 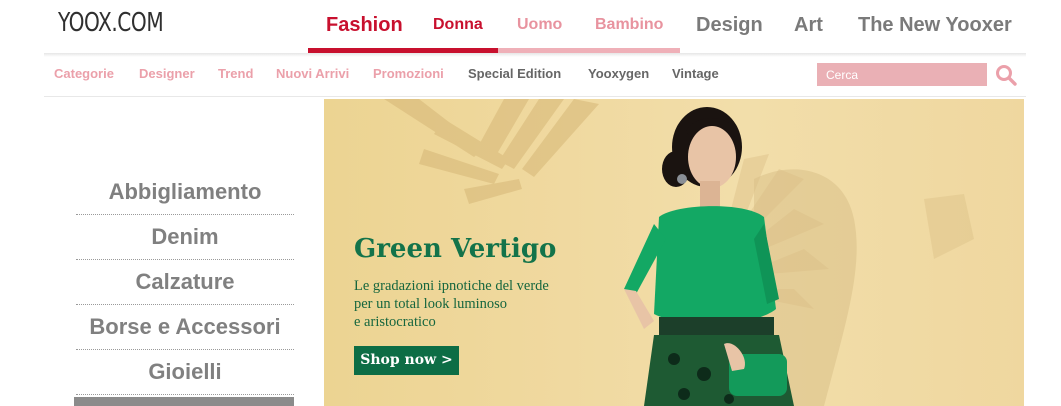 I want to click on category-calzature: Calzature, so click(x=185, y=282).